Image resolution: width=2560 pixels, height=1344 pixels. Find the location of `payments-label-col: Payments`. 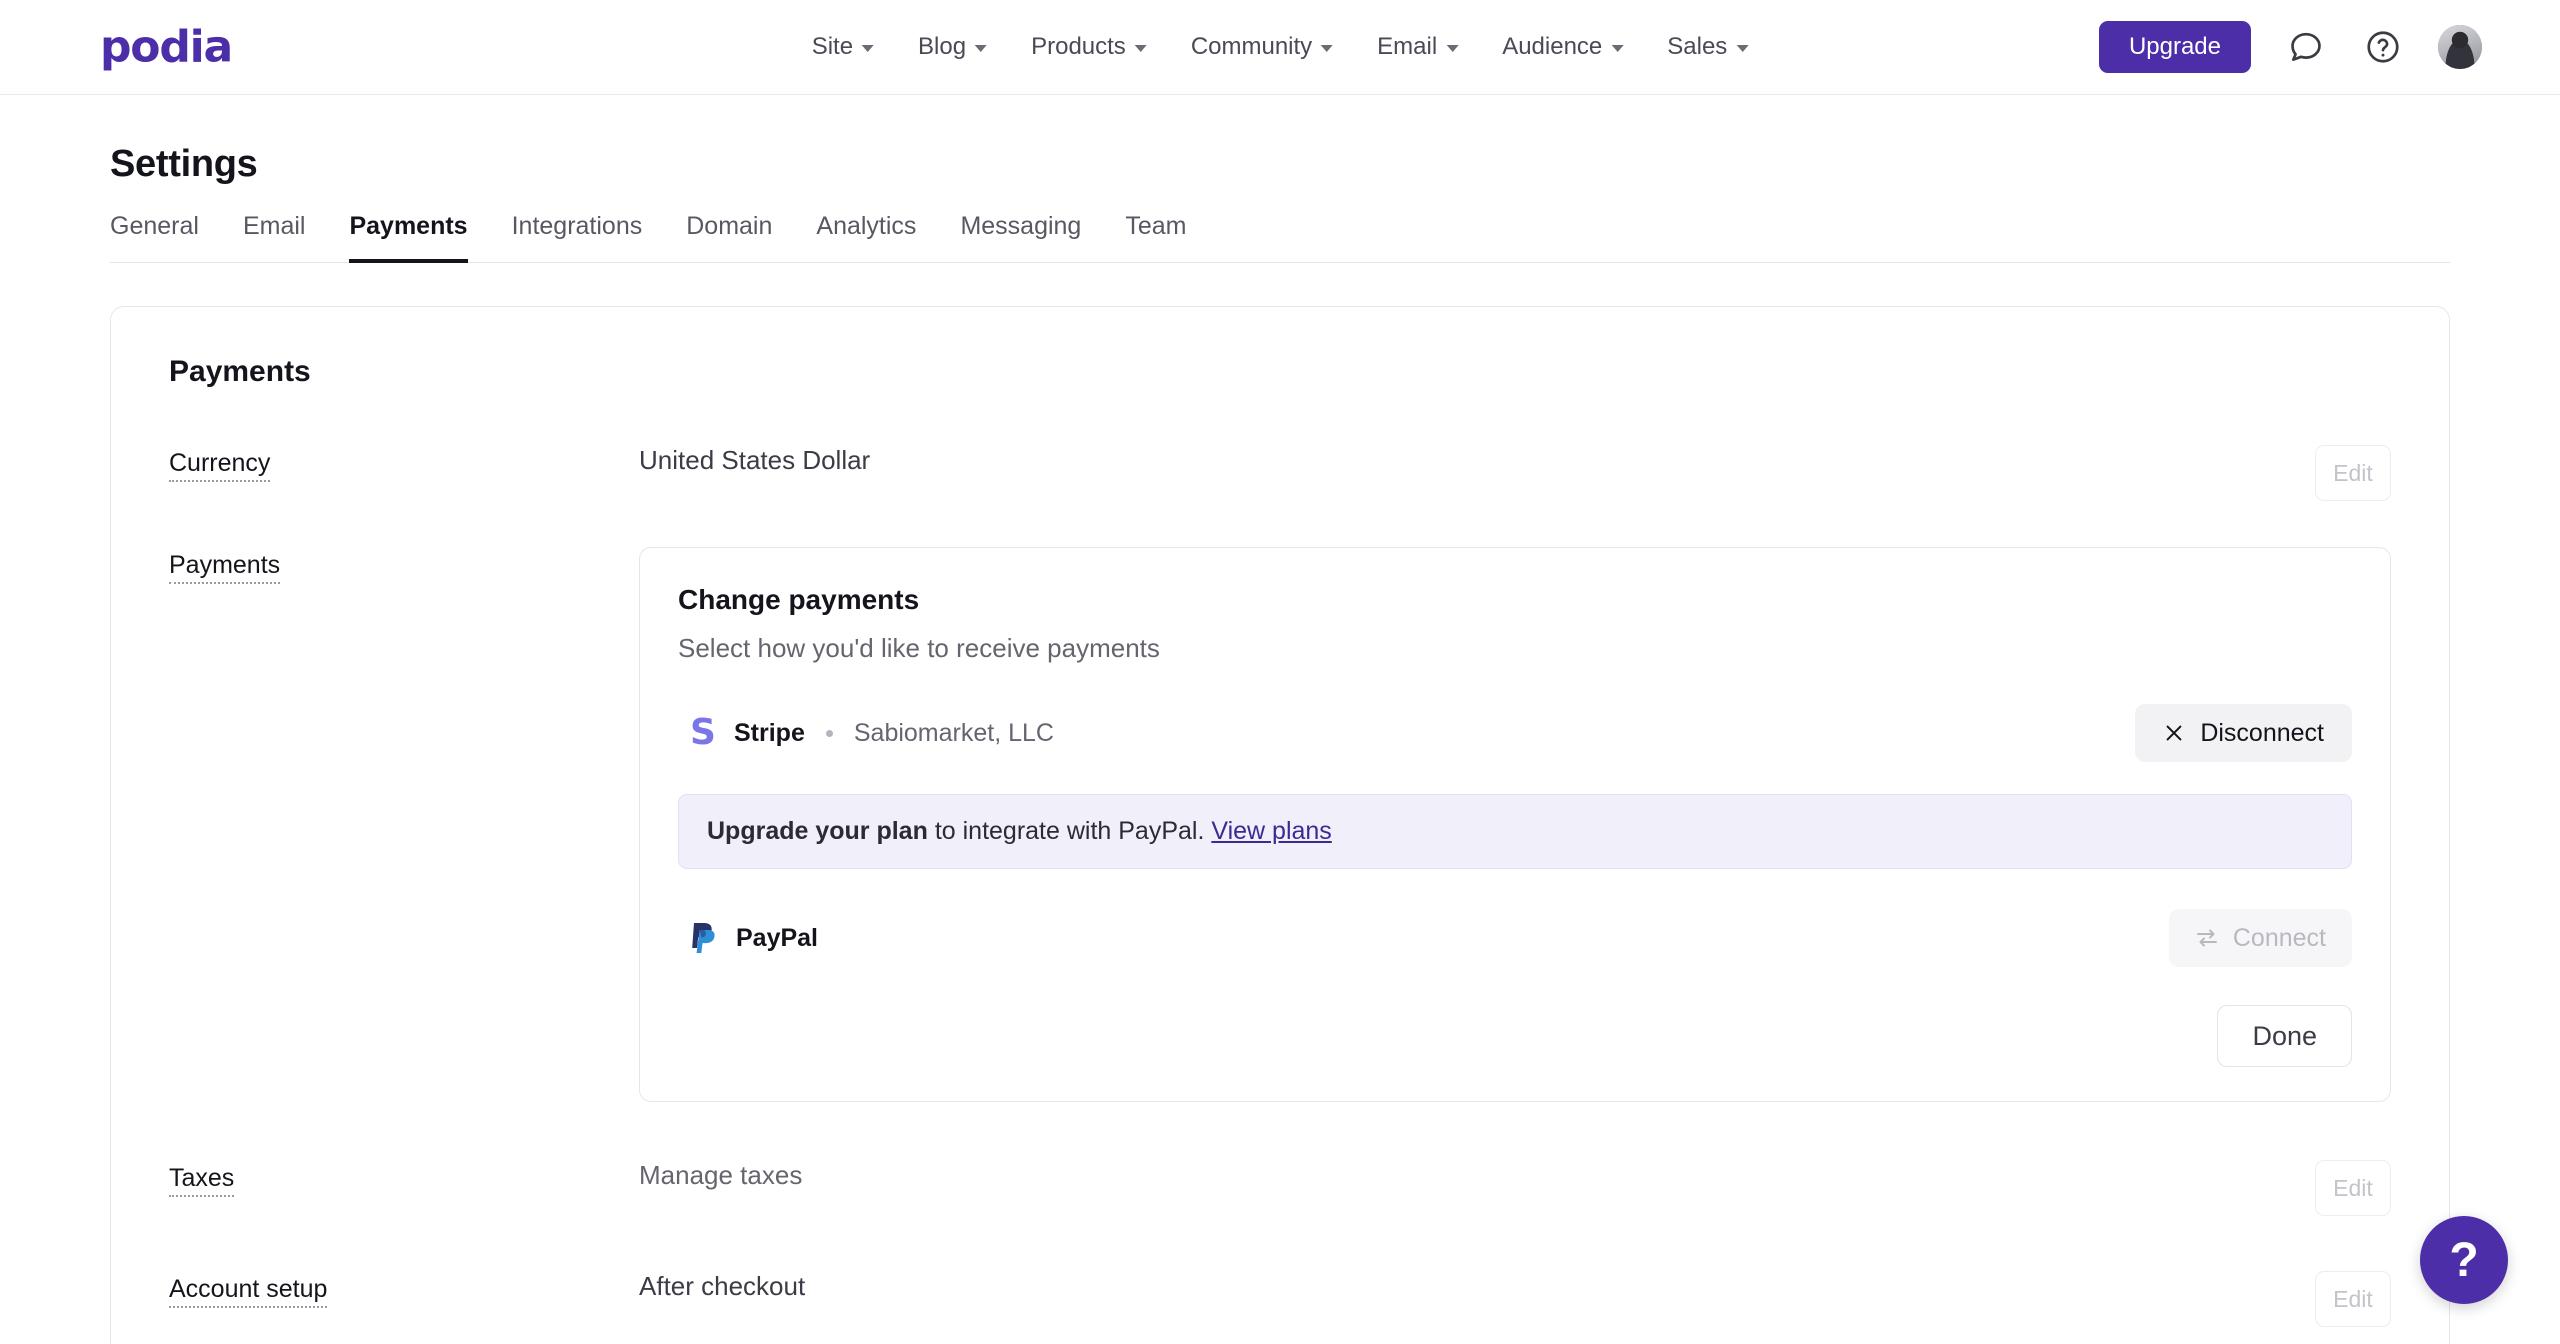

payments-label-col: Payments is located at coordinates (404, 565).